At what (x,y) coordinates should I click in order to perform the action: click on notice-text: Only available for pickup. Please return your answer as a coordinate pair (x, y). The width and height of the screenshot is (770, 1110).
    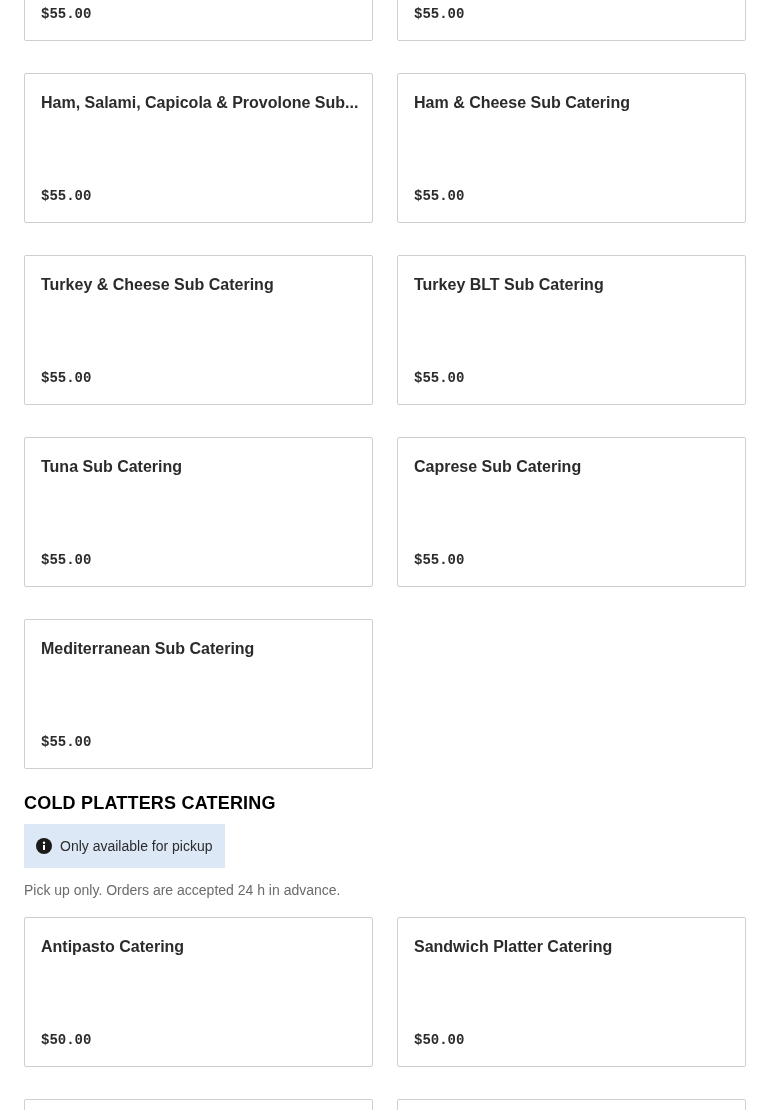
    Looking at the image, I should click on (136, 846).